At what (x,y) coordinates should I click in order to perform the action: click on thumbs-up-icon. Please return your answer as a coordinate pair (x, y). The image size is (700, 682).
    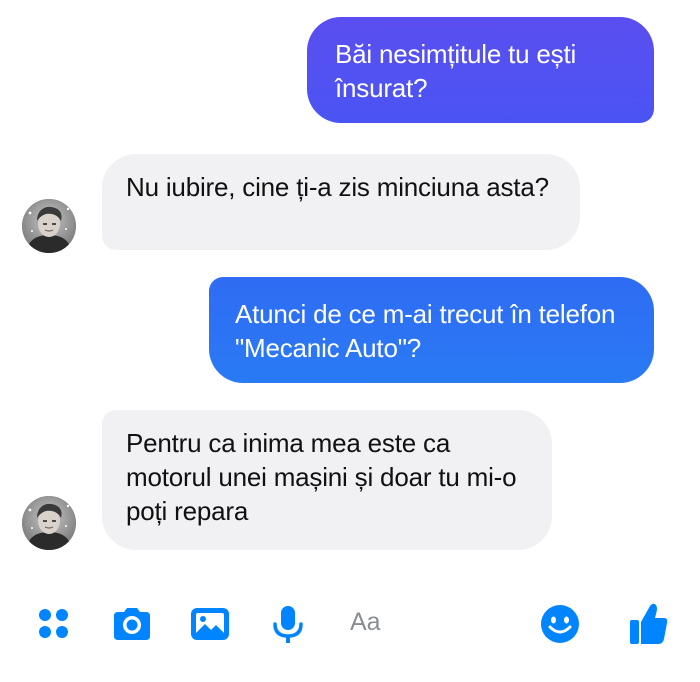
    Looking at the image, I should click on (648, 622).